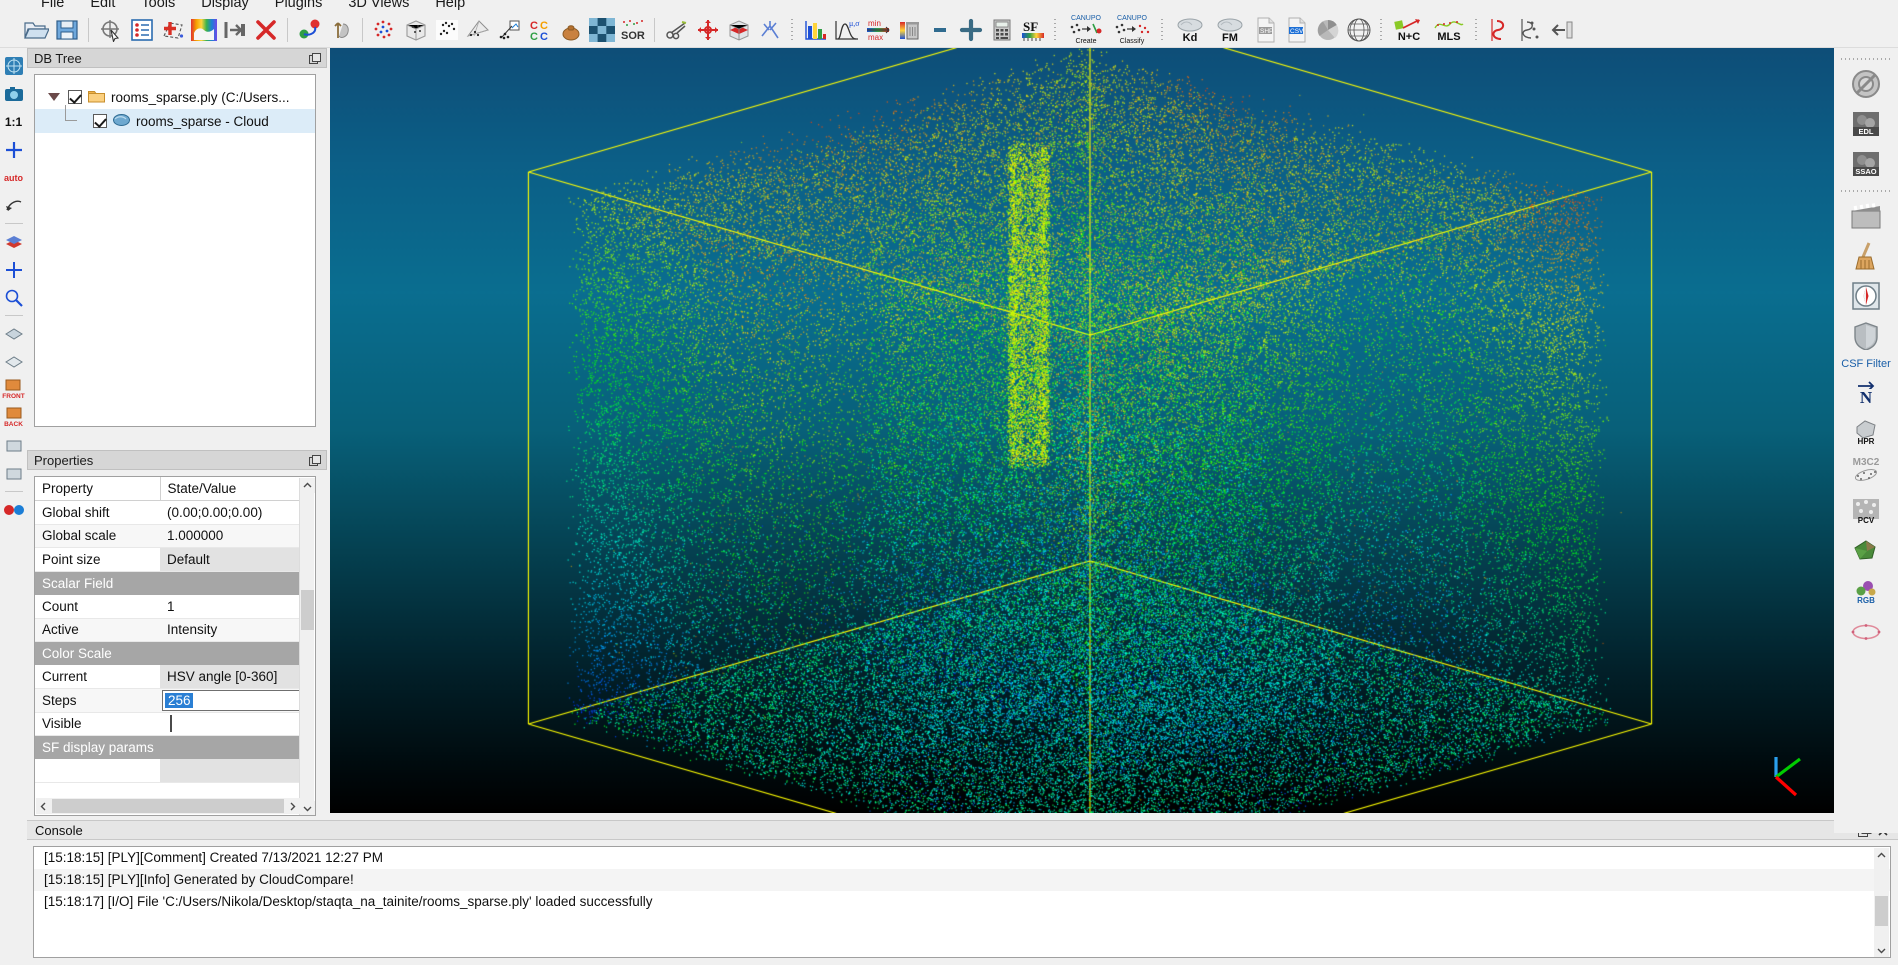 This screenshot has height=965, width=1898. I want to click on view-top-icon, so click(13, 333).